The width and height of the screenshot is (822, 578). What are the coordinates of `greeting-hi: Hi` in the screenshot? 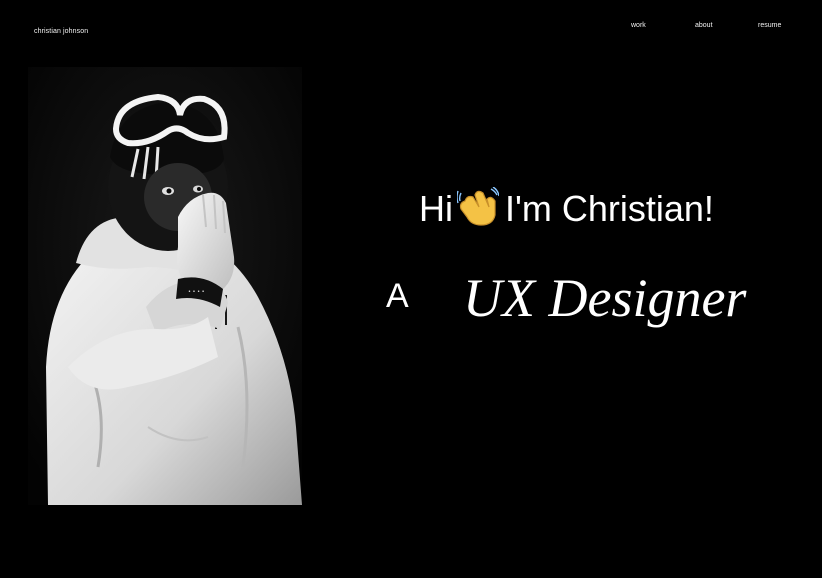 It's located at (436, 208).